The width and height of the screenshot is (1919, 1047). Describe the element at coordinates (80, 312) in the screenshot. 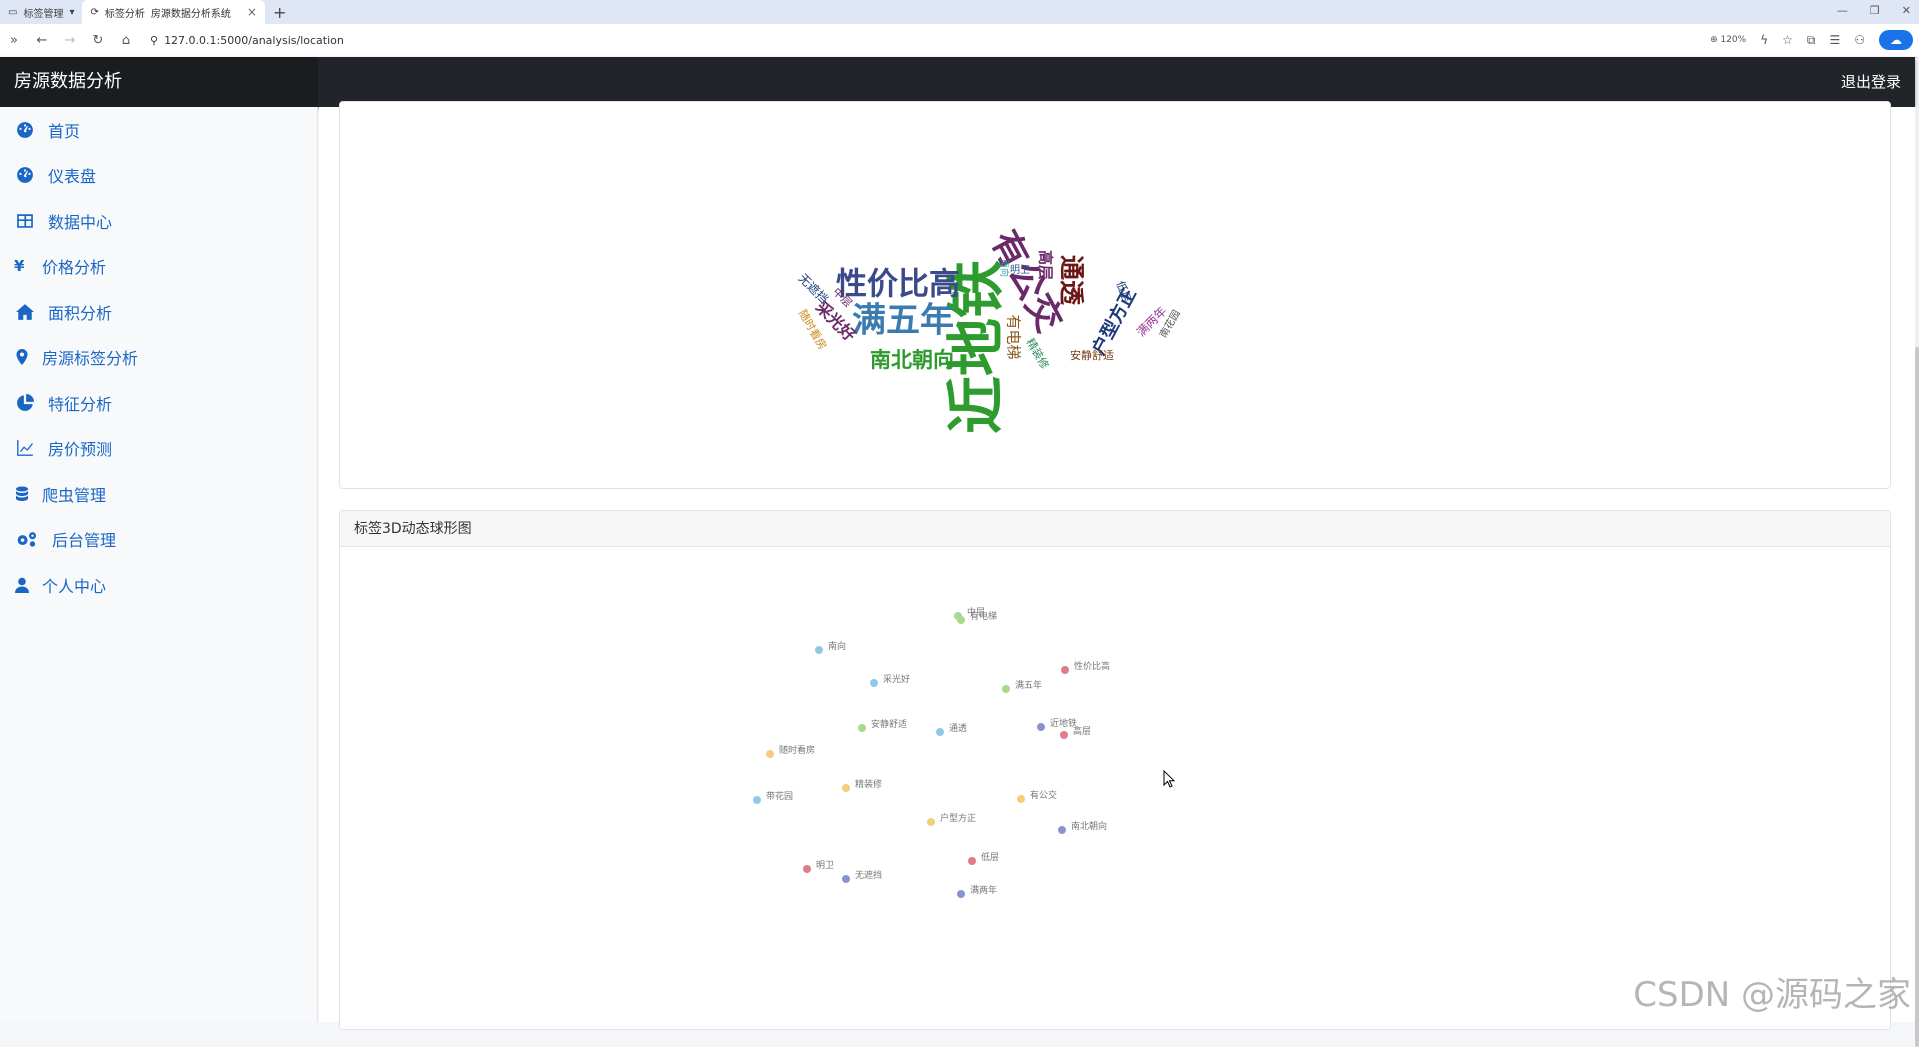

I see `sidebar-item-label: 面积分析` at that location.